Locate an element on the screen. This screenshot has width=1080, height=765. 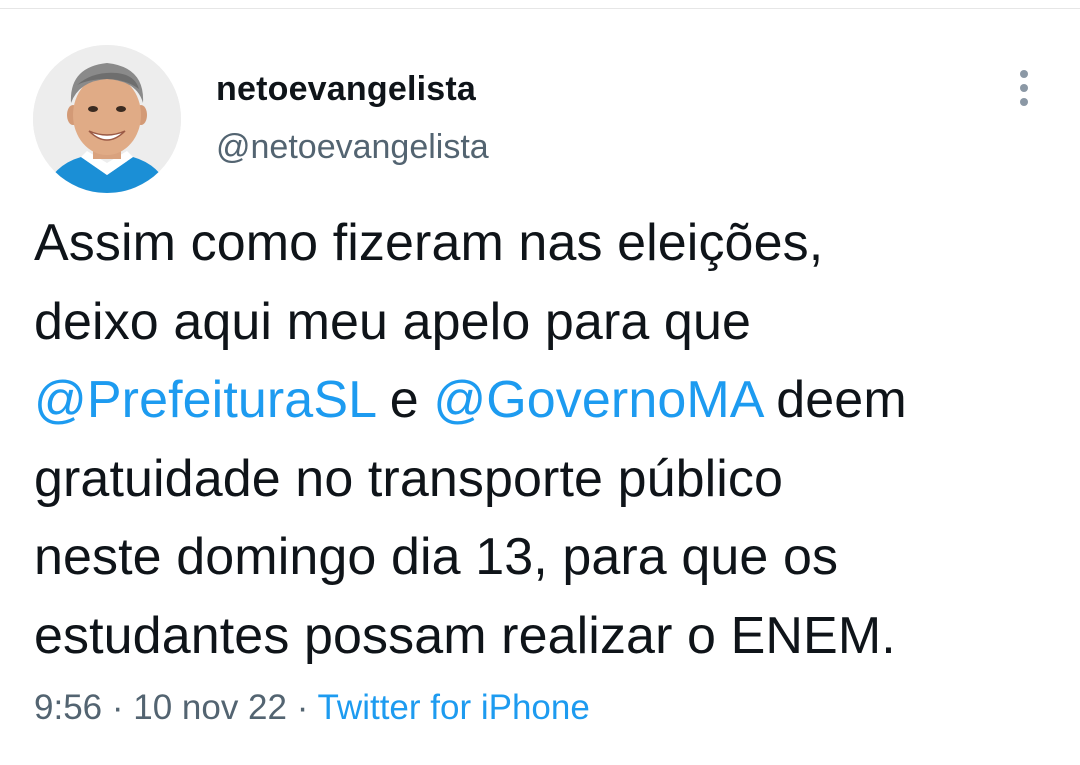
avatar is located at coordinates (107, 119).